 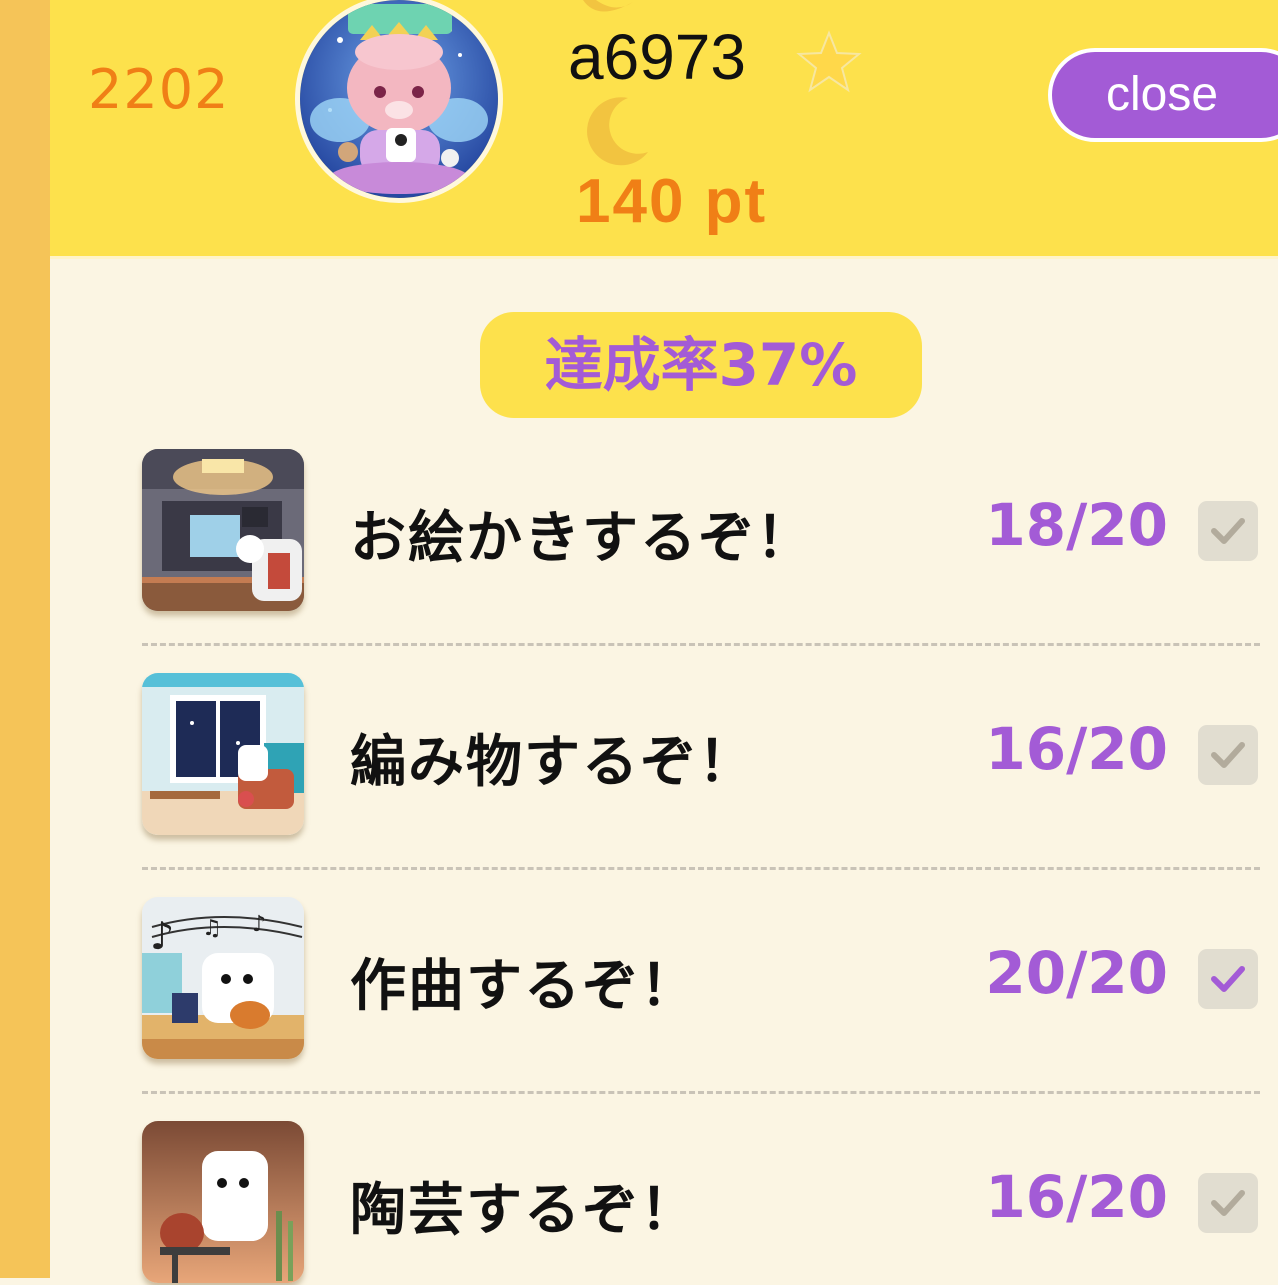 I want to click on composing-scene-icon: ♪ ♫ ♪, so click(x=223, y=978).